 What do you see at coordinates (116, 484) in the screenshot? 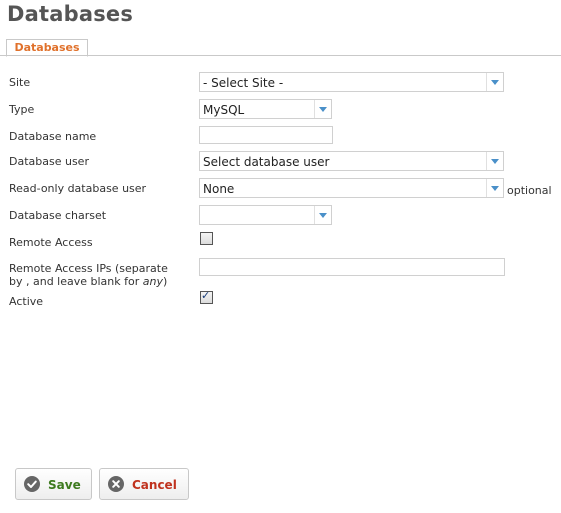
I see `x-circle-icon` at bounding box center [116, 484].